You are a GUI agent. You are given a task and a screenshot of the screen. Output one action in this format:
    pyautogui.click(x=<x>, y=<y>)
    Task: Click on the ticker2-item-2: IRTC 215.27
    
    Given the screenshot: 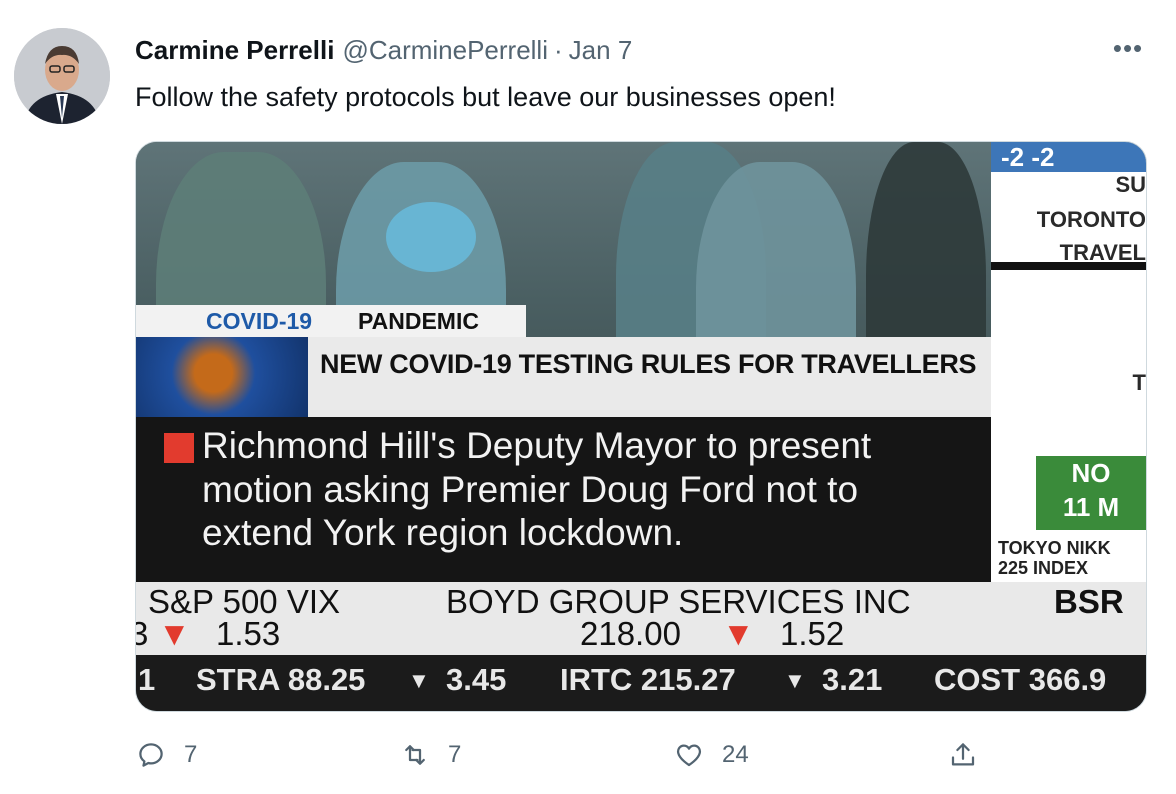 What is the action you would take?
    pyautogui.click(x=648, y=679)
    